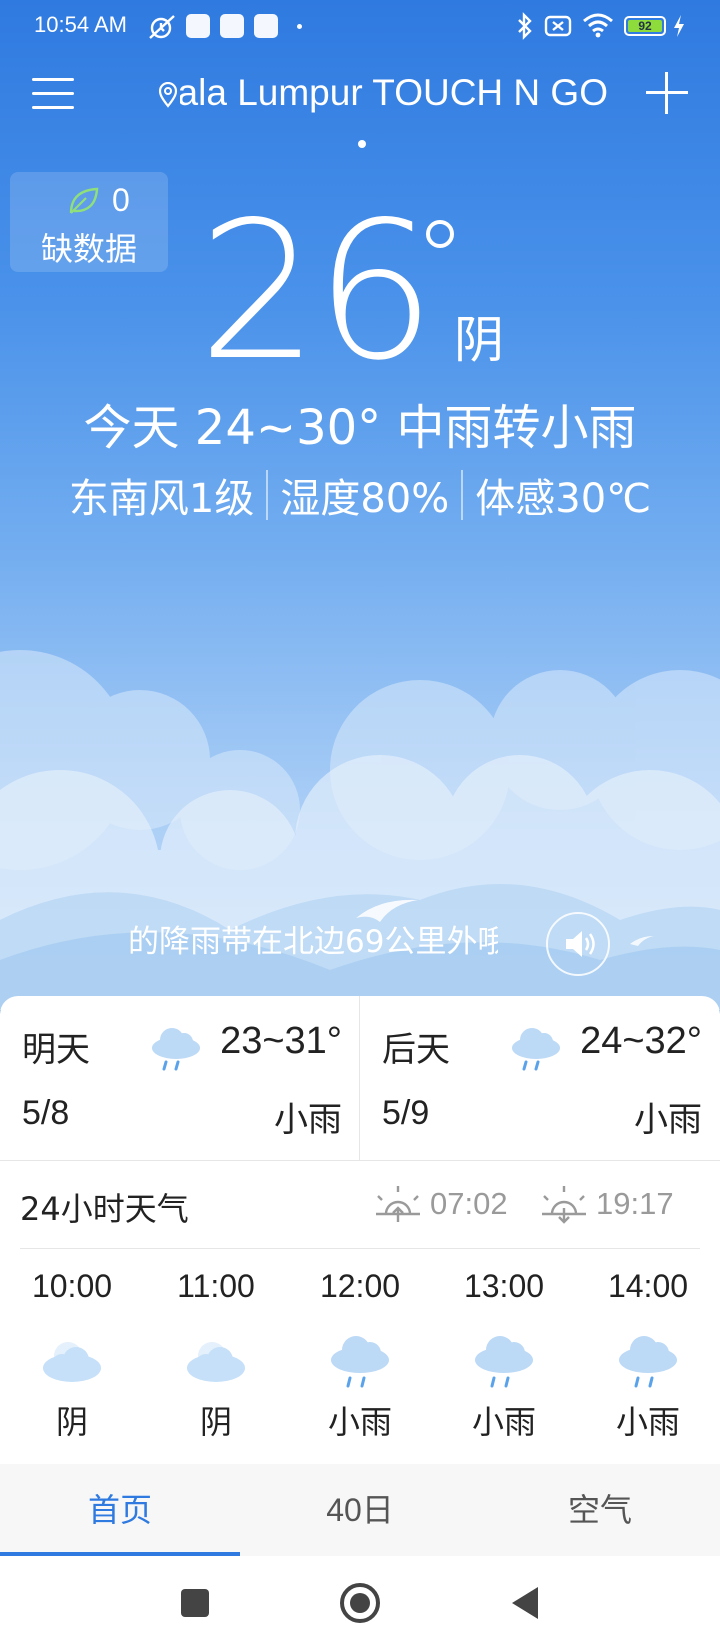  I want to click on sunrise-info: 07:02, so click(441, 1204).